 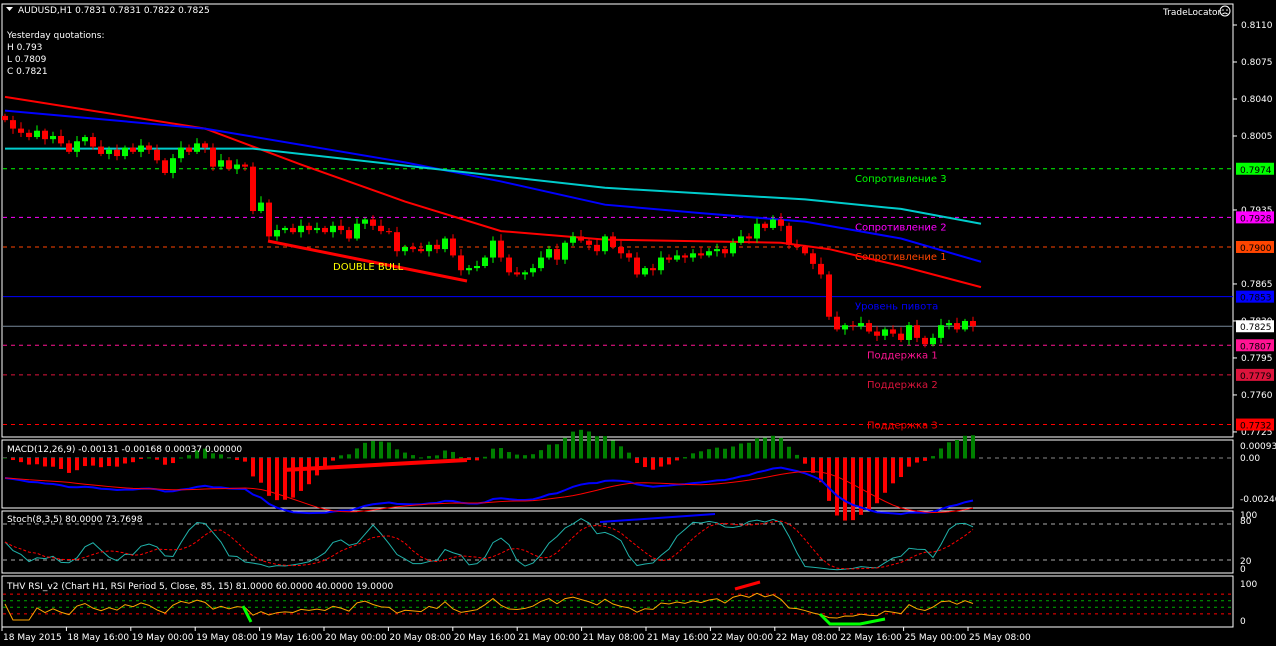 I want to click on time-tick-label: 22 May 16:00, so click(x=871, y=638).